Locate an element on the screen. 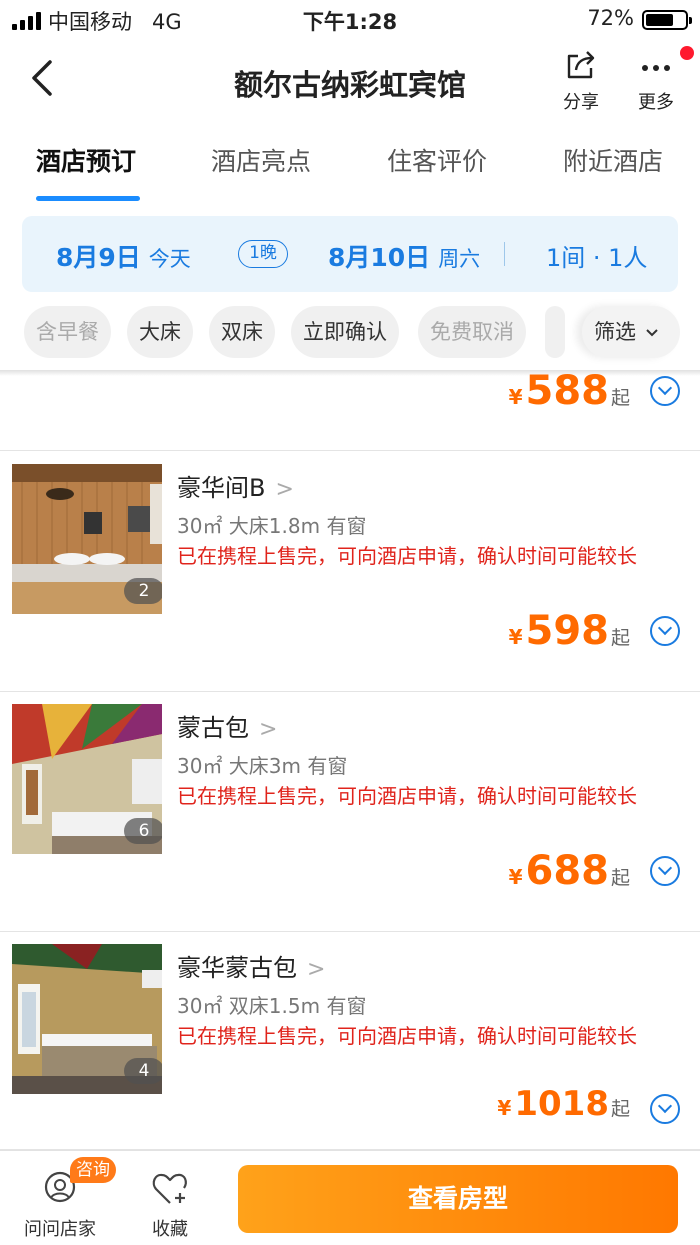  more-button: 更多 is located at coordinates (660, 80).